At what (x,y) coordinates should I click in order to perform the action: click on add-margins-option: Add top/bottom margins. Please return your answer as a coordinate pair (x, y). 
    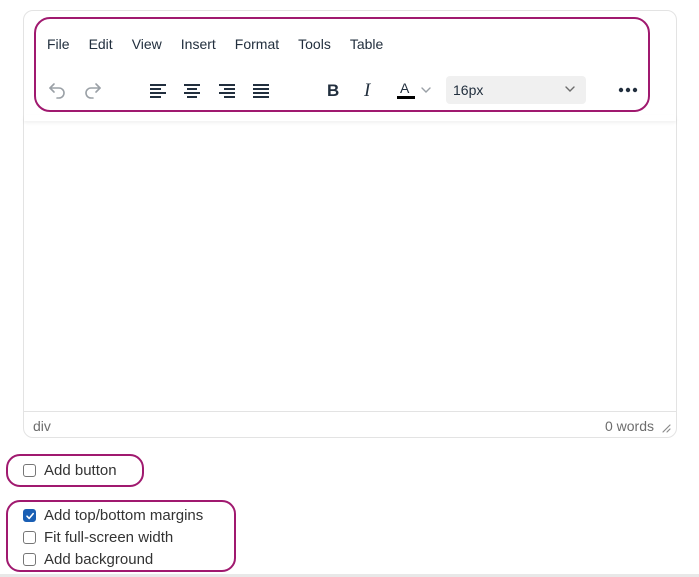
    Looking at the image, I should click on (113, 515).